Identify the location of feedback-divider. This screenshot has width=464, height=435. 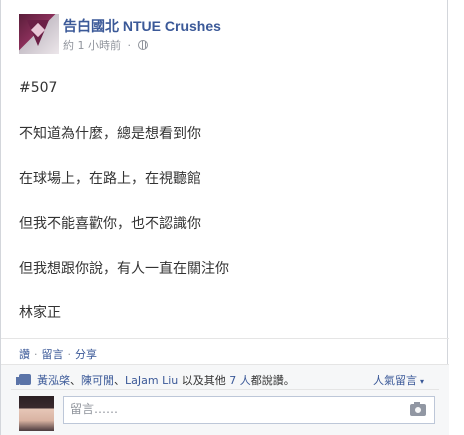
(225, 364).